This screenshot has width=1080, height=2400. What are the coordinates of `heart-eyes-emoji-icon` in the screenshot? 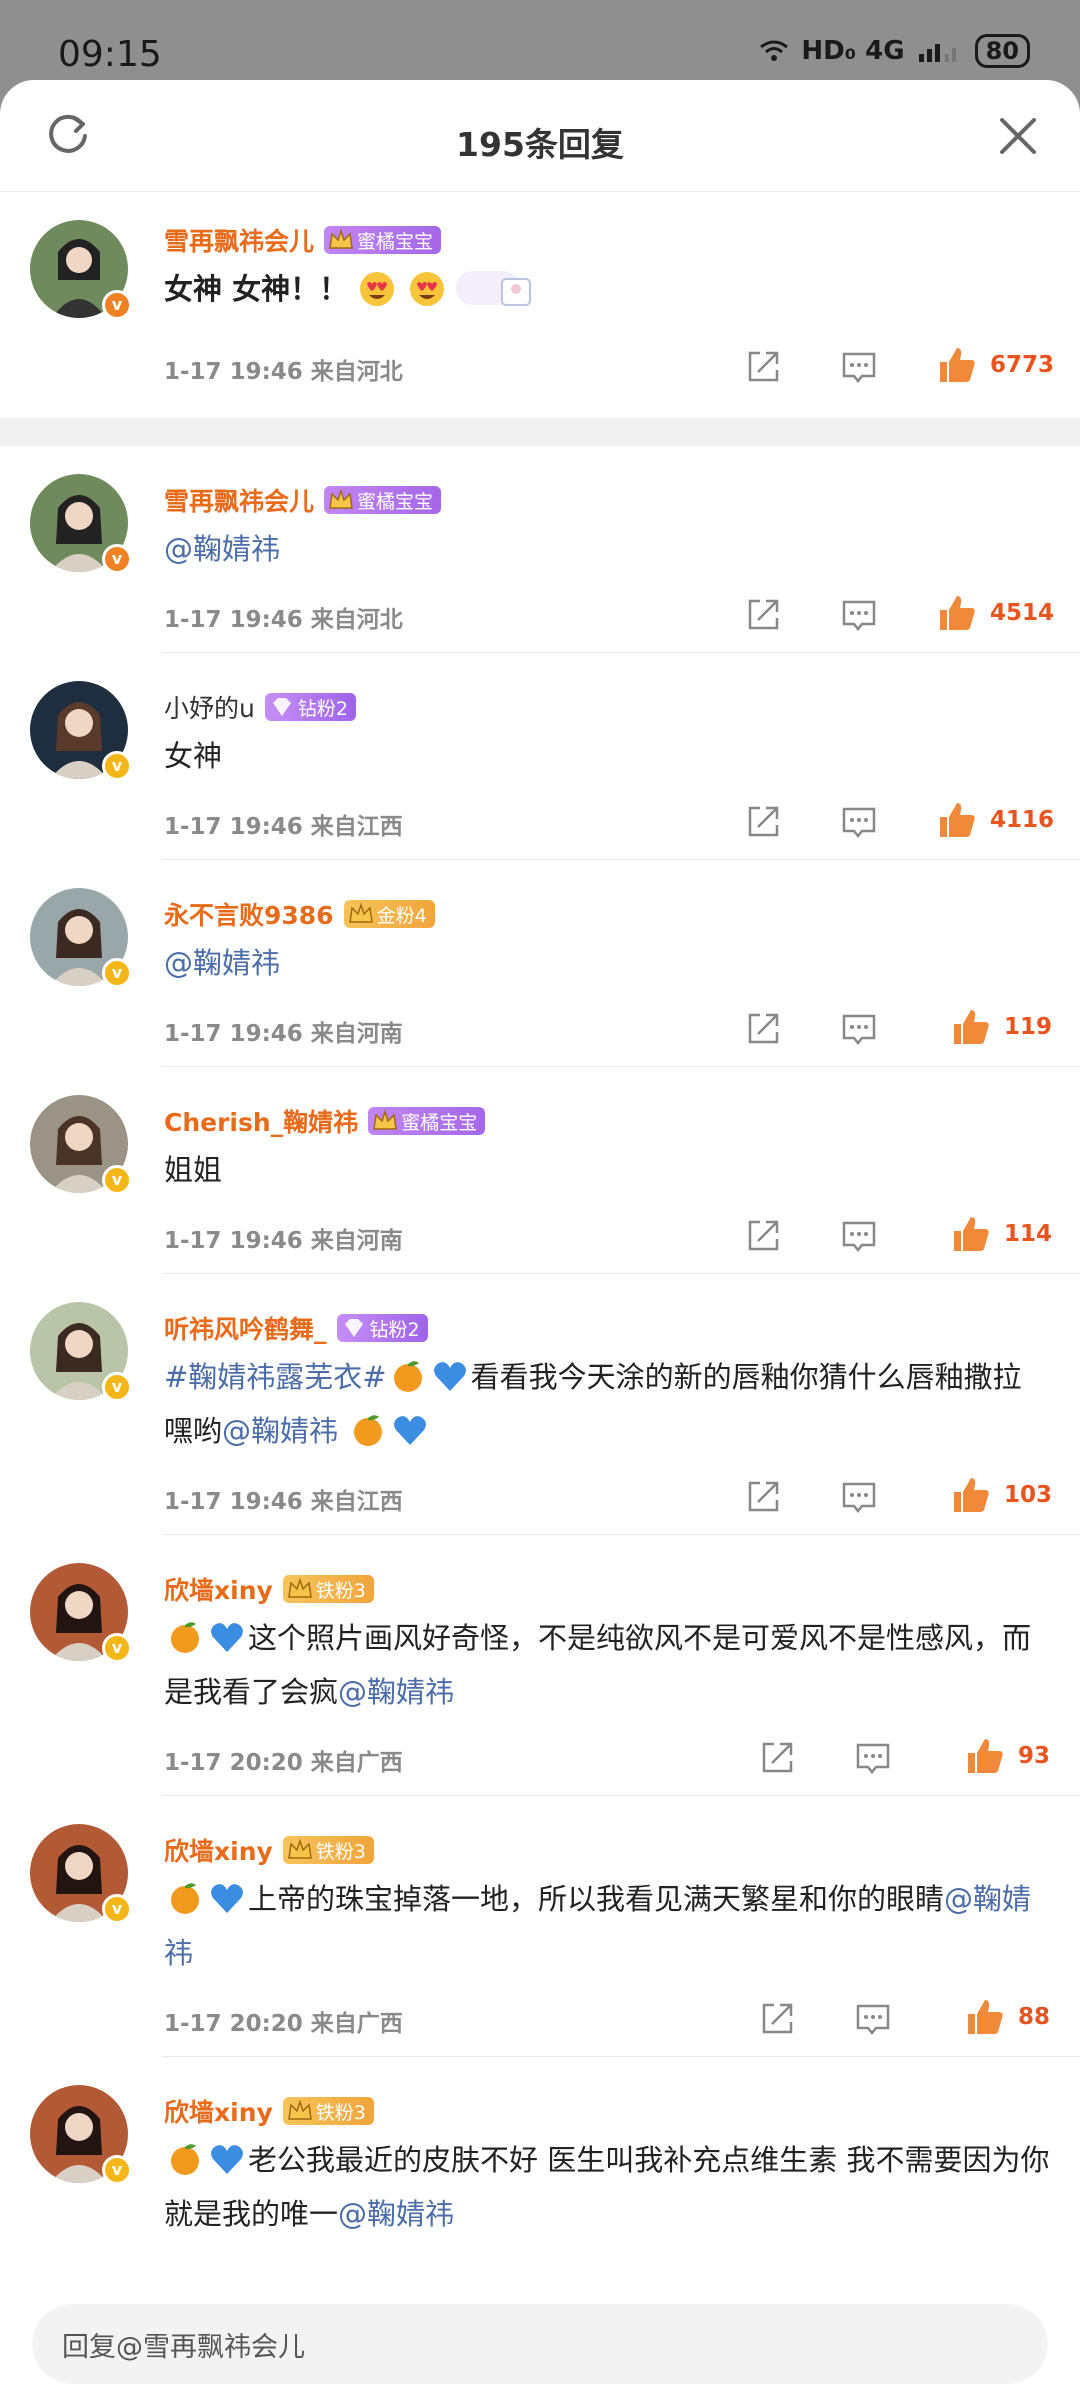 It's located at (427, 289).